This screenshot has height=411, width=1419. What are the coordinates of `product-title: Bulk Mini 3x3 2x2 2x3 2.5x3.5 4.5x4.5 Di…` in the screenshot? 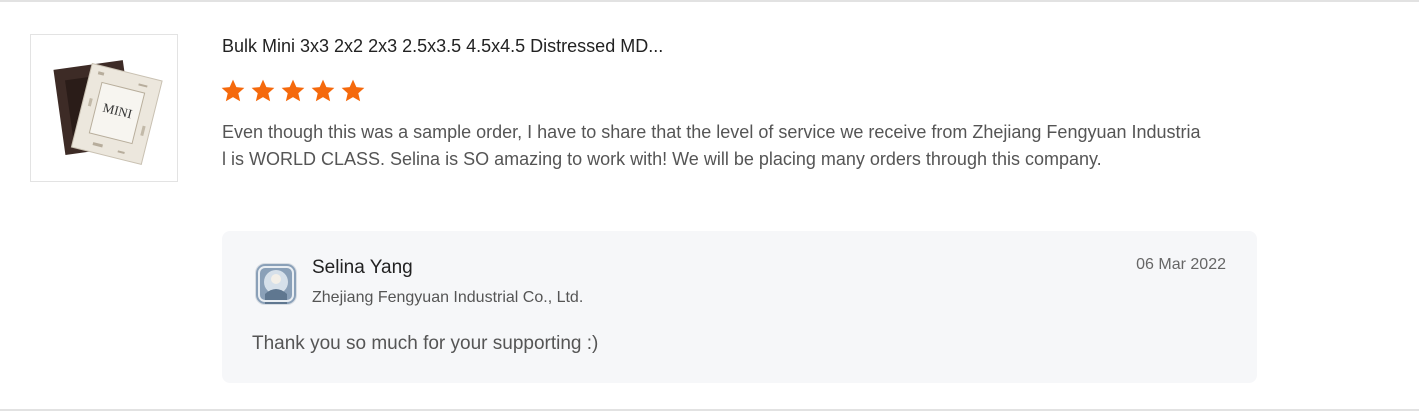 It's located at (442, 46).